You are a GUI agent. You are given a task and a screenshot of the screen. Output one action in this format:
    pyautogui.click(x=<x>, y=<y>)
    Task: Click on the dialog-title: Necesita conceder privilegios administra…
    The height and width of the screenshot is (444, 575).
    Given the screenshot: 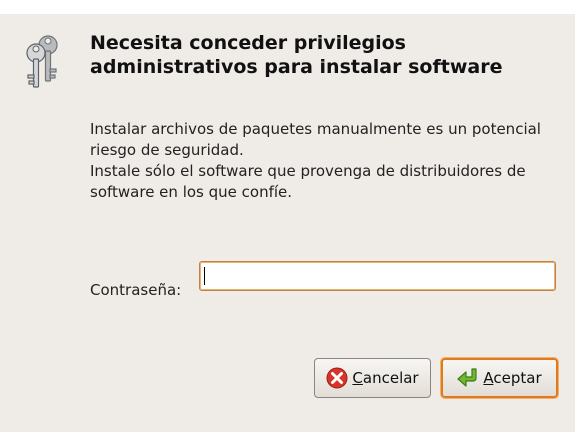 What is the action you would take?
    pyautogui.click(x=325, y=55)
    